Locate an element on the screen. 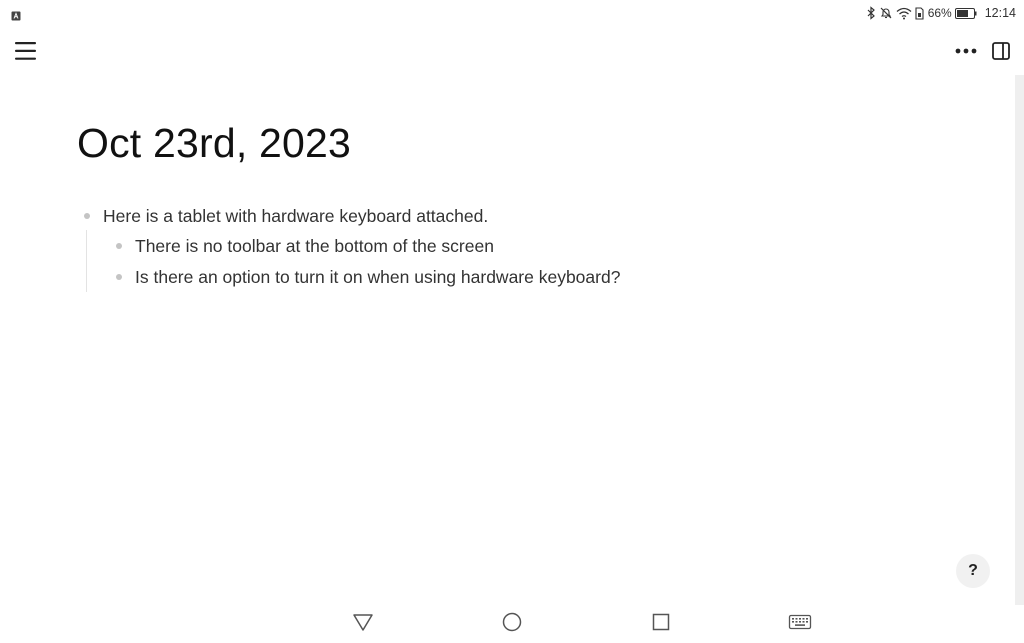 This screenshot has width=1024, height=643. scrollbar is located at coordinates (1019, 340).